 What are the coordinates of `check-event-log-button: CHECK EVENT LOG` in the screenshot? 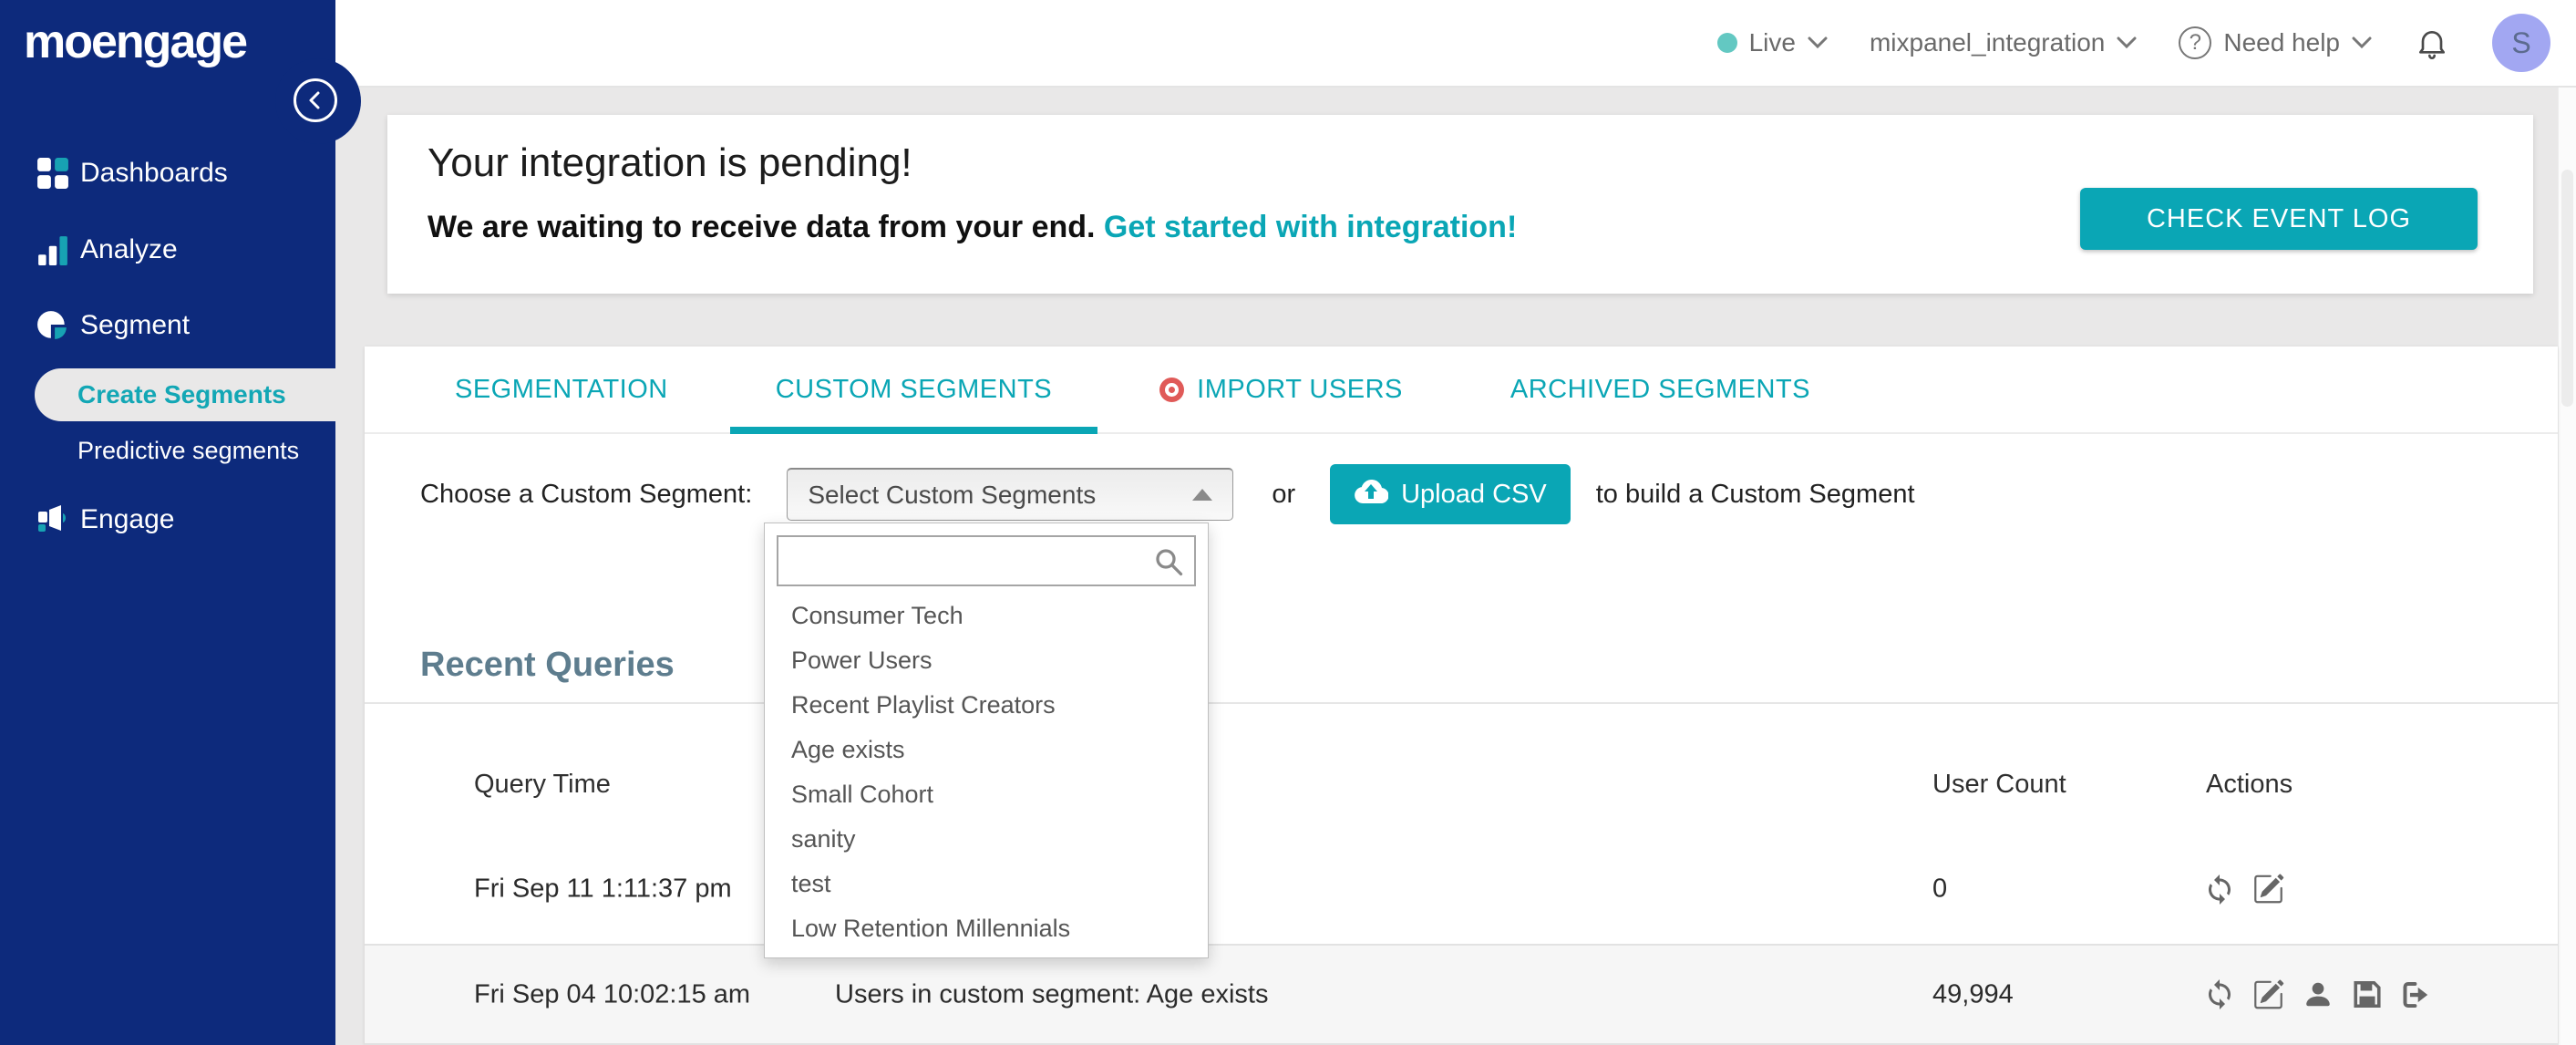 It's located at (2279, 219).